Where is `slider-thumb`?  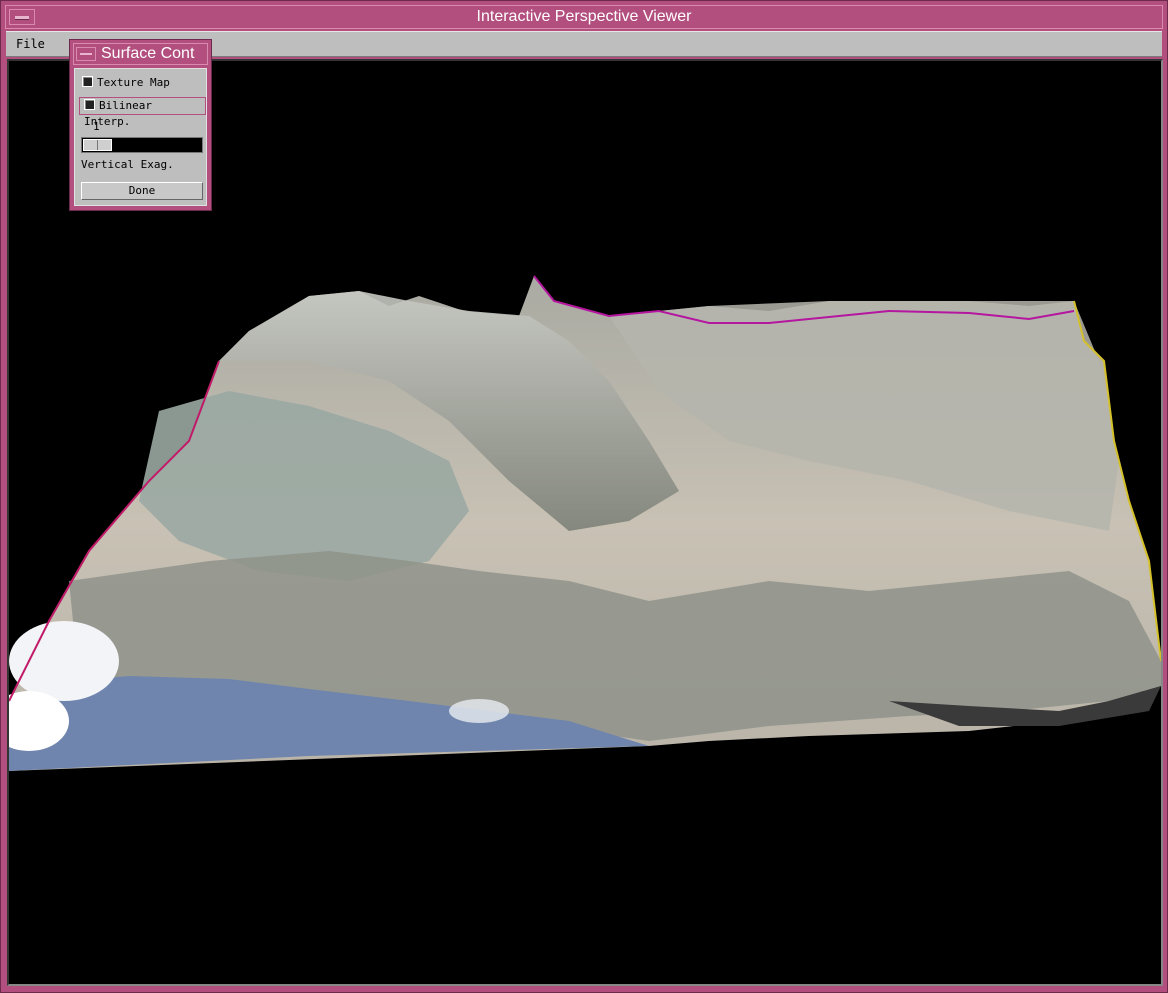
slider-thumb is located at coordinates (97, 145).